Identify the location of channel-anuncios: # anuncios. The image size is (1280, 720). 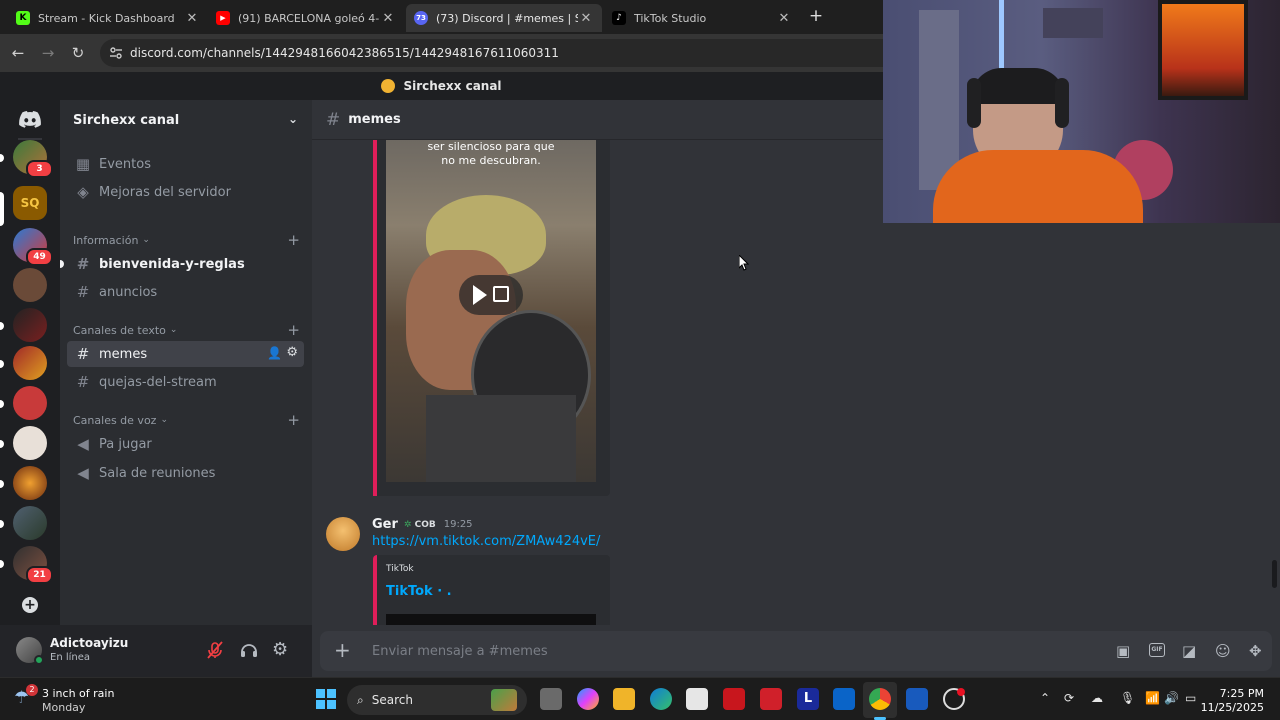
(185, 292).